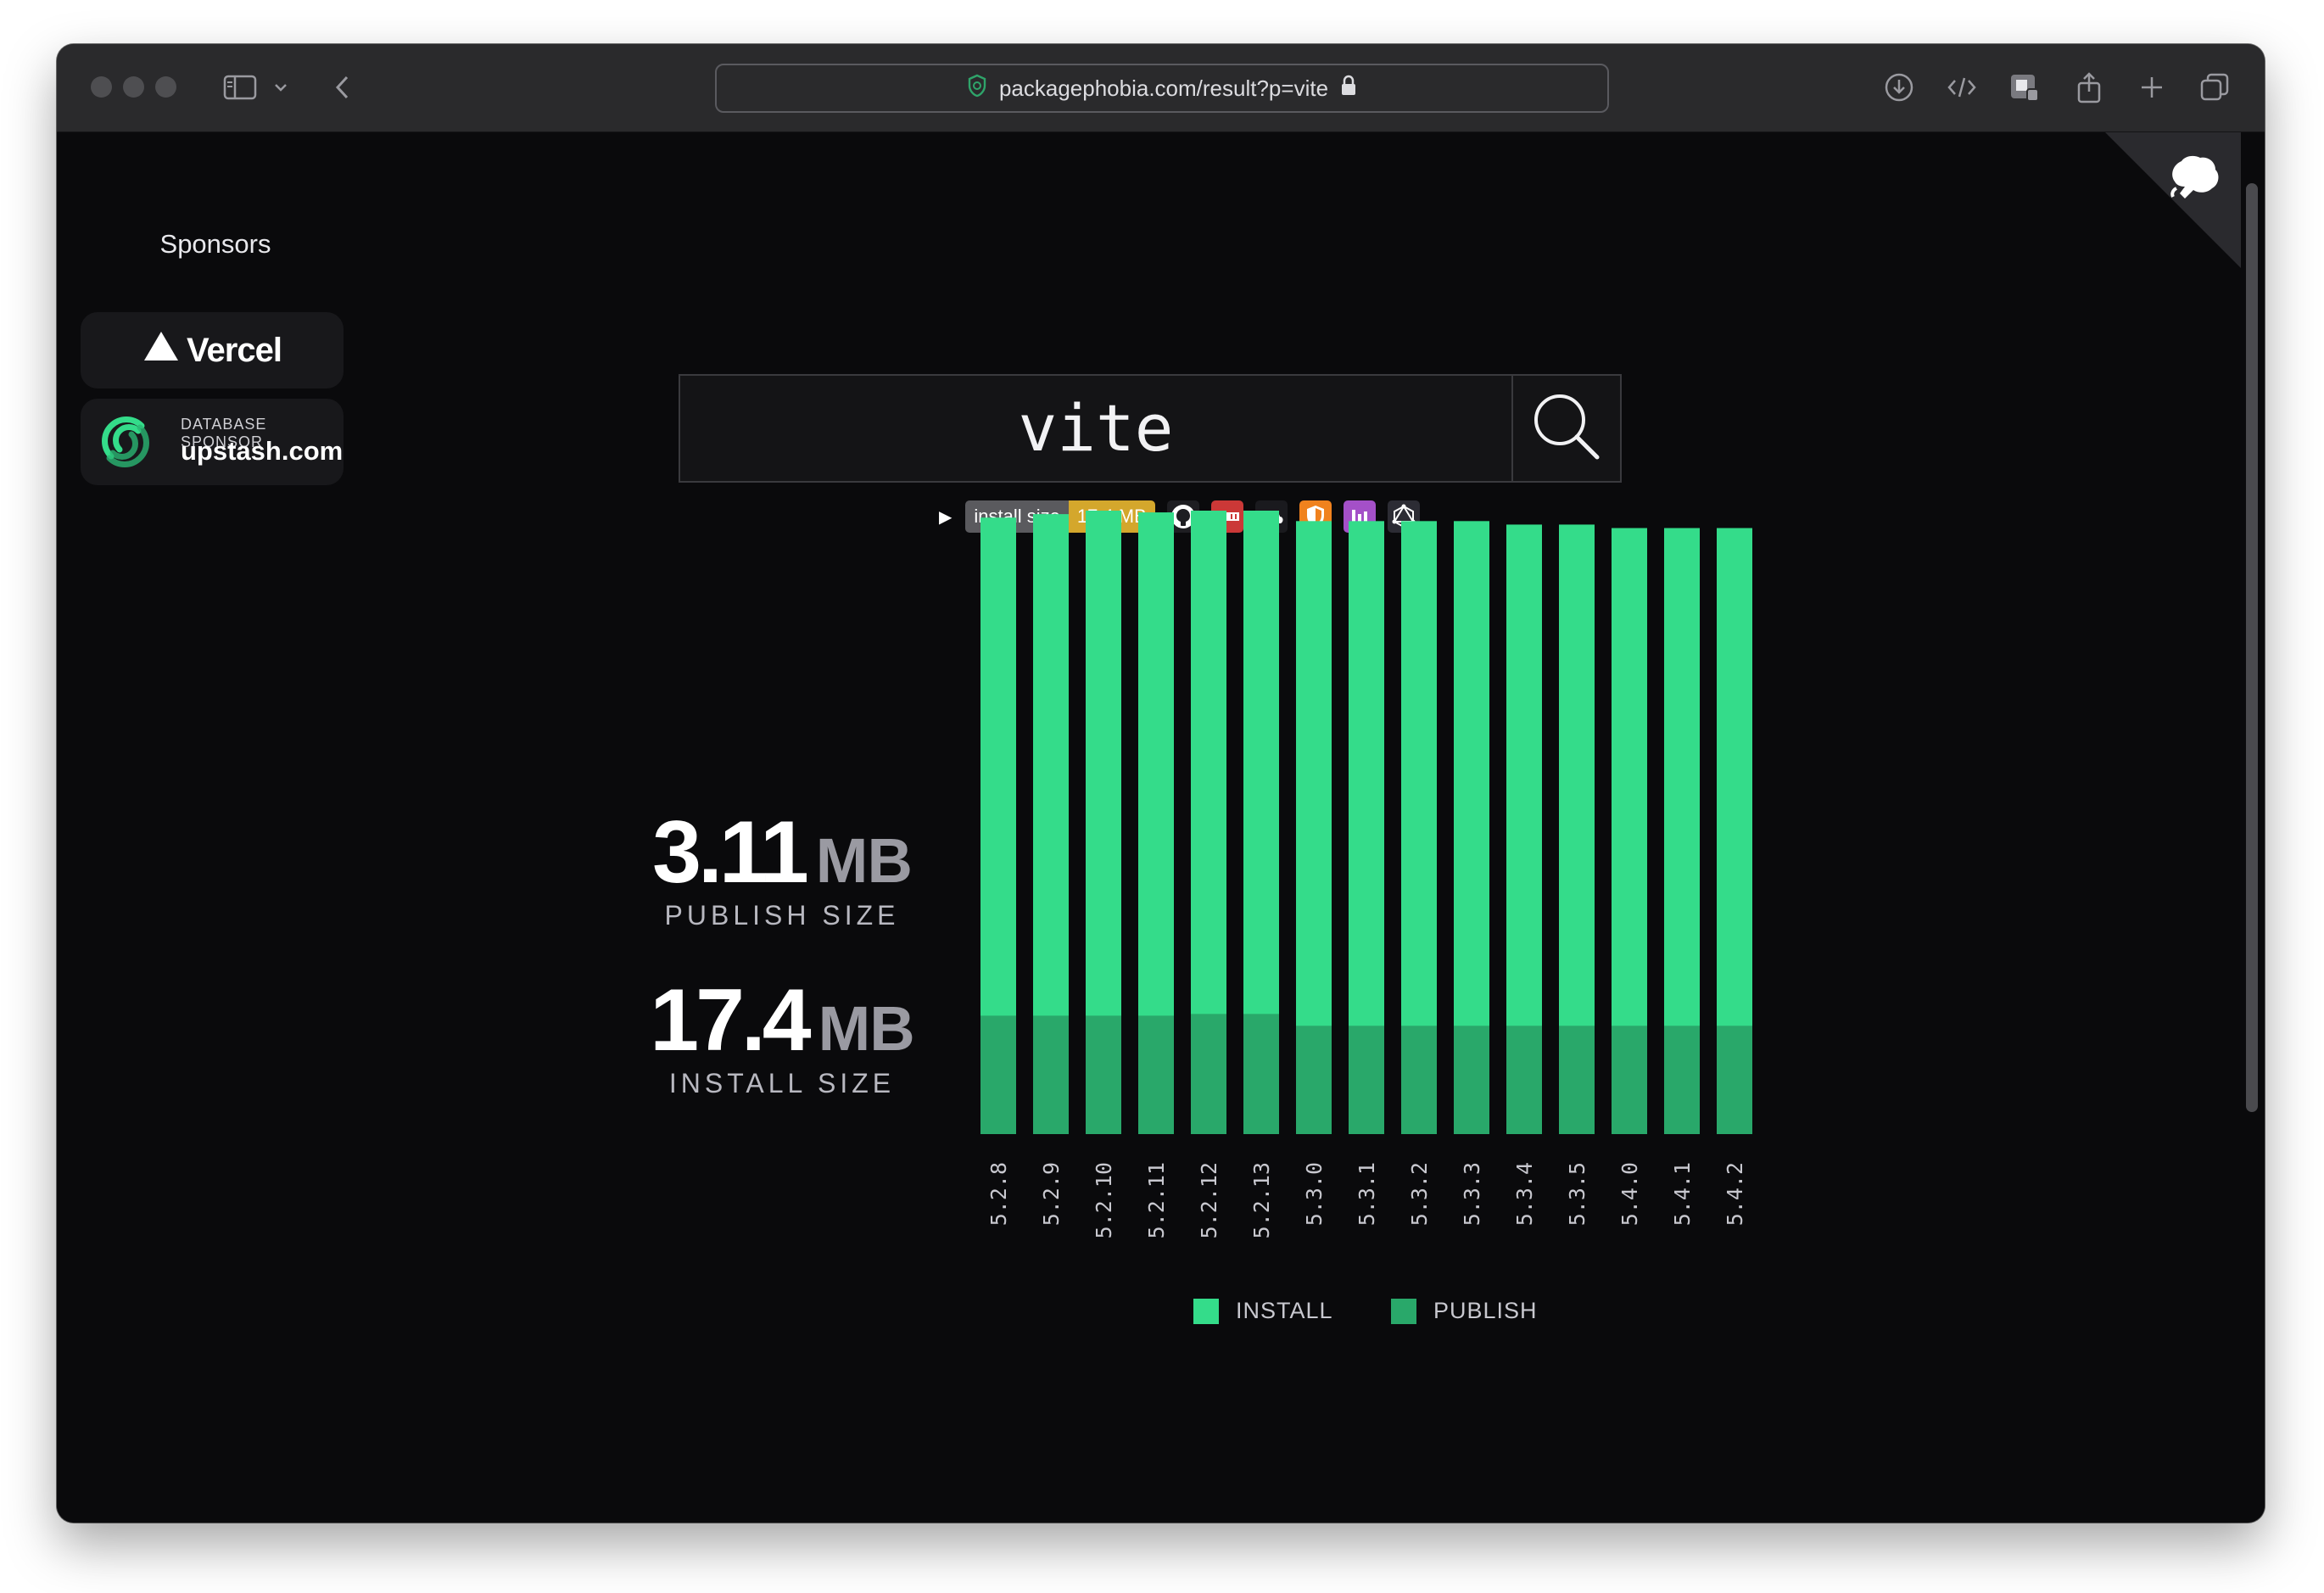 The width and height of the screenshot is (2324, 1593). I want to click on version-tick-label: 5.3.5, so click(1577, 1194).